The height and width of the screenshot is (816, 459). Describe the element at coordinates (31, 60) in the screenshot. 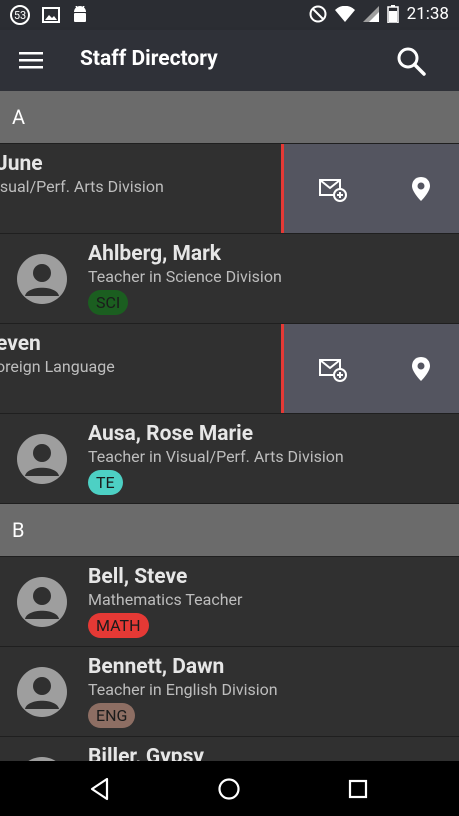

I see `hamburger-icon` at that location.